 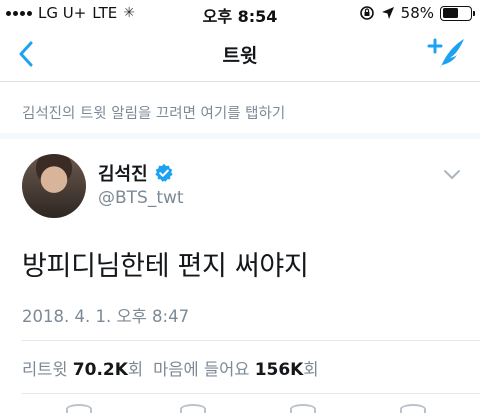 I want to click on page-title: 트윗, so click(x=240, y=56).